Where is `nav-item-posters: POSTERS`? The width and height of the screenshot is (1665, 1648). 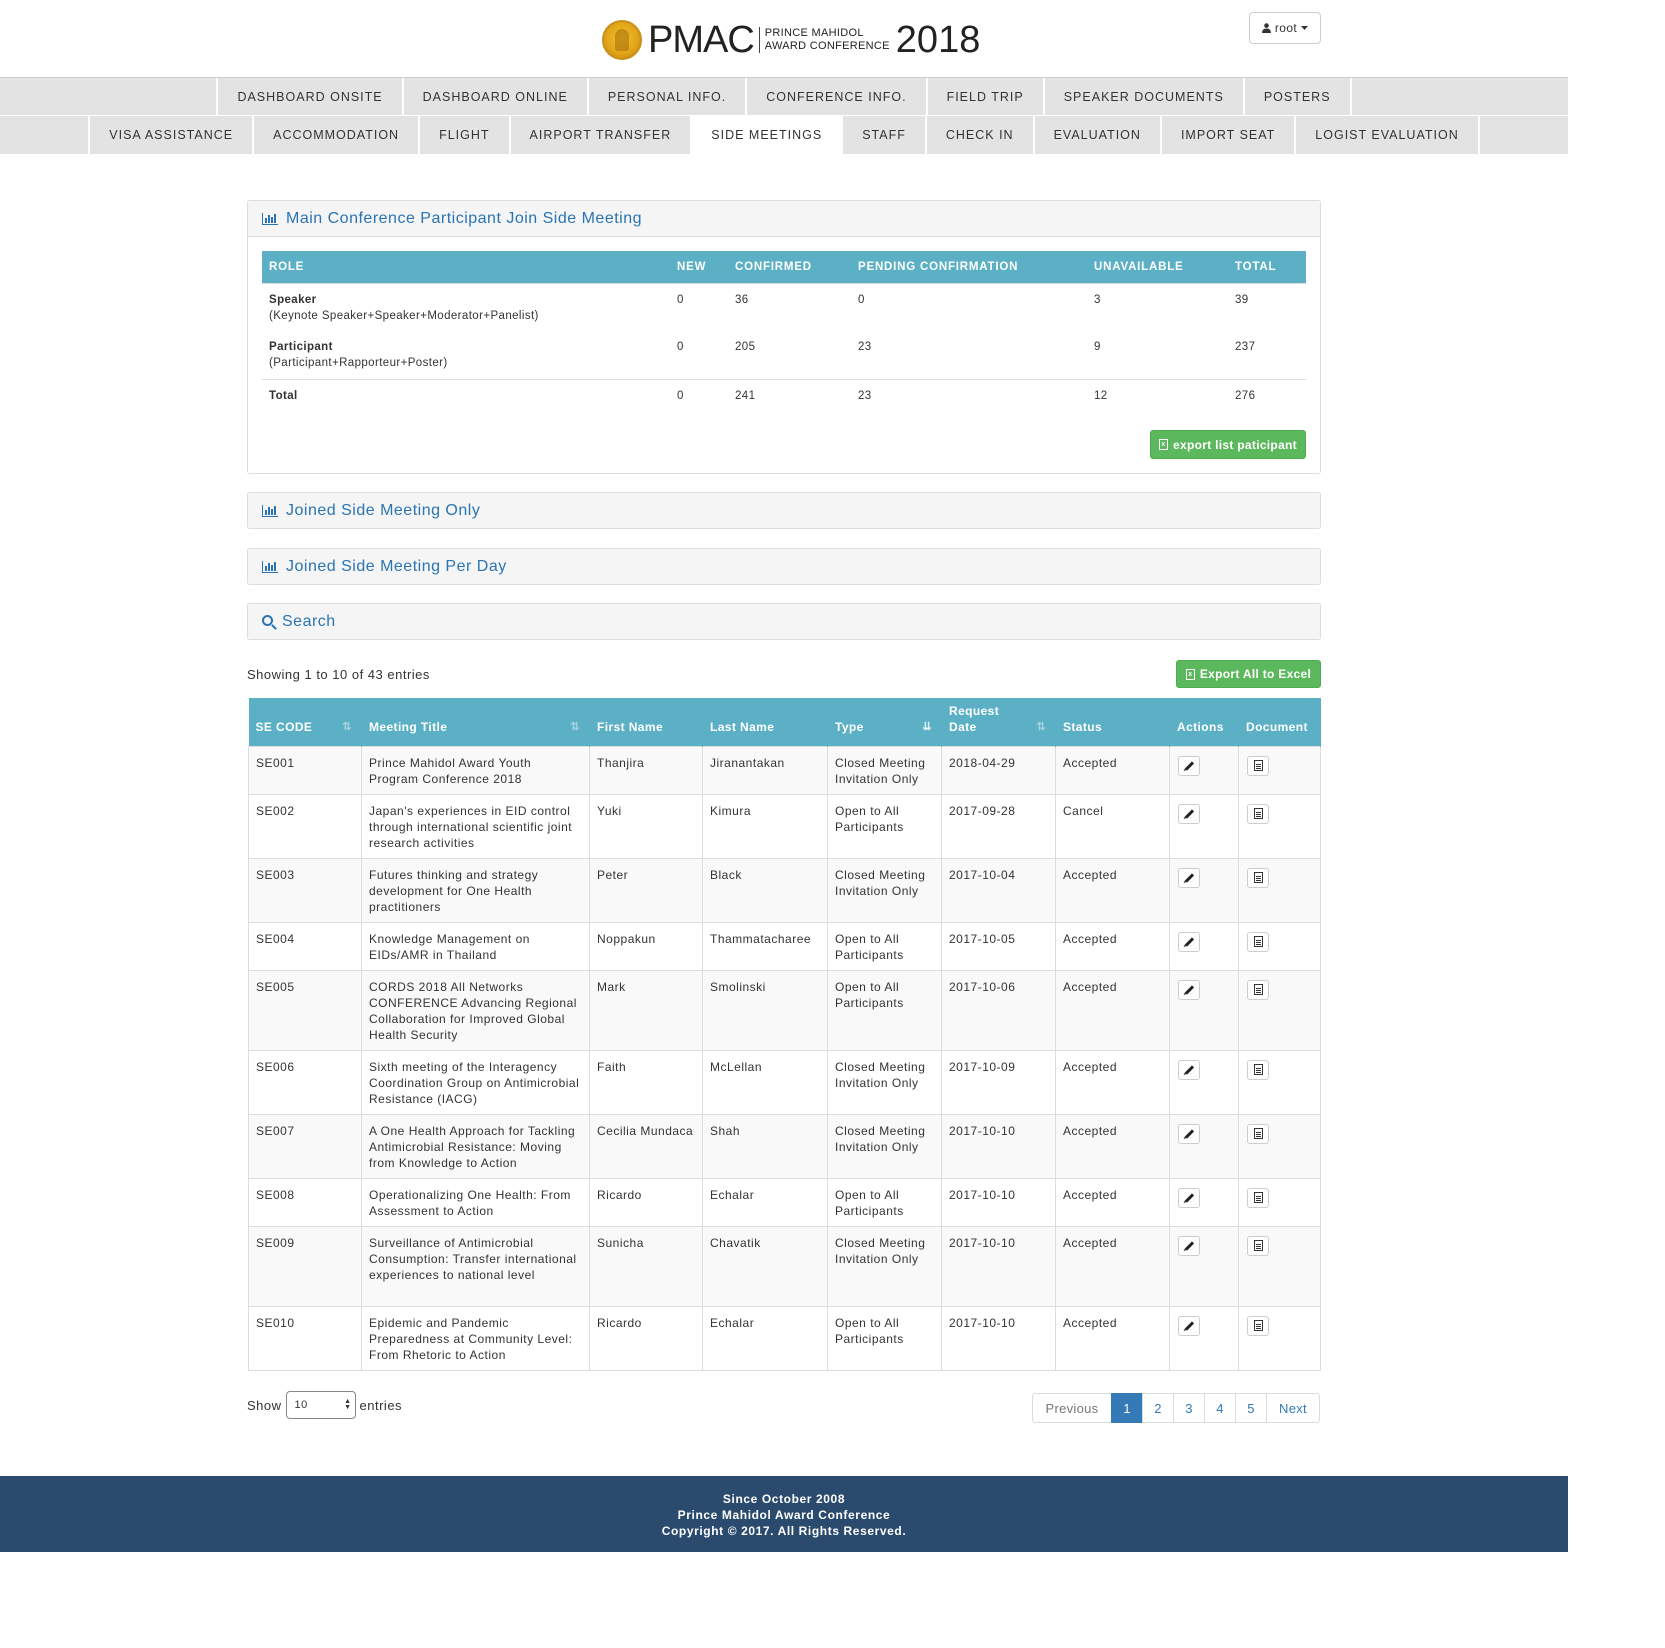
nav-item-posters: POSTERS is located at coordinates (1297, 97).